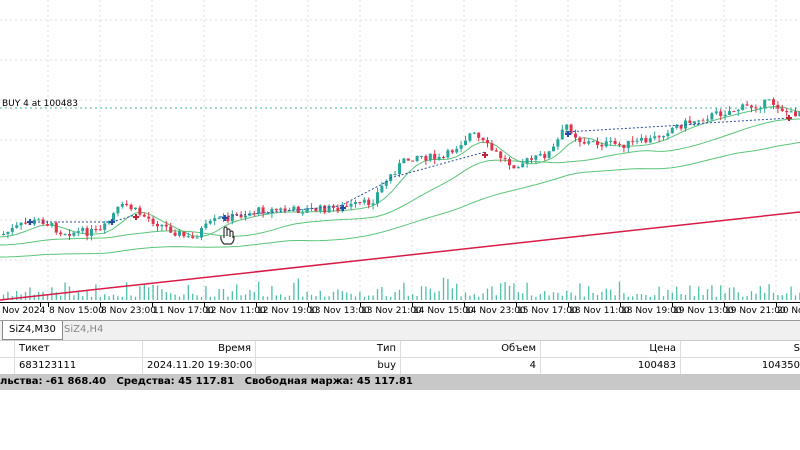 The height and width of the screenshot is (450, 800). Describe the element at coordinates (470, 349) in the screenshot. I see `col-volume: Объем` at that location.